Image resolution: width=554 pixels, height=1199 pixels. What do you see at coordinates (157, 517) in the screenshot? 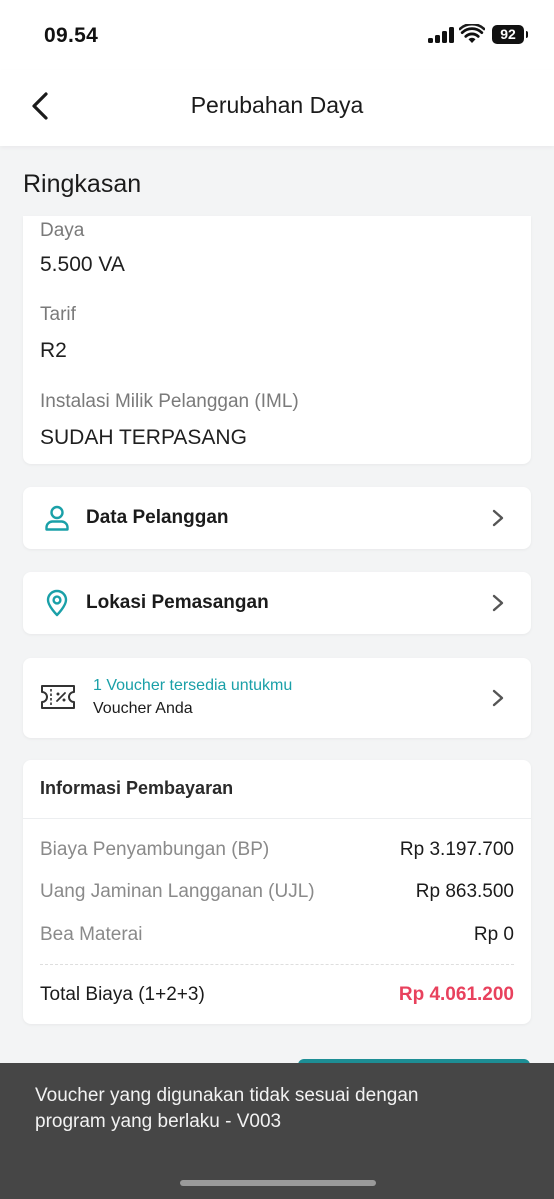
I see `customer-data-label: Data Pelanggan` at bounding box center [157, 517].